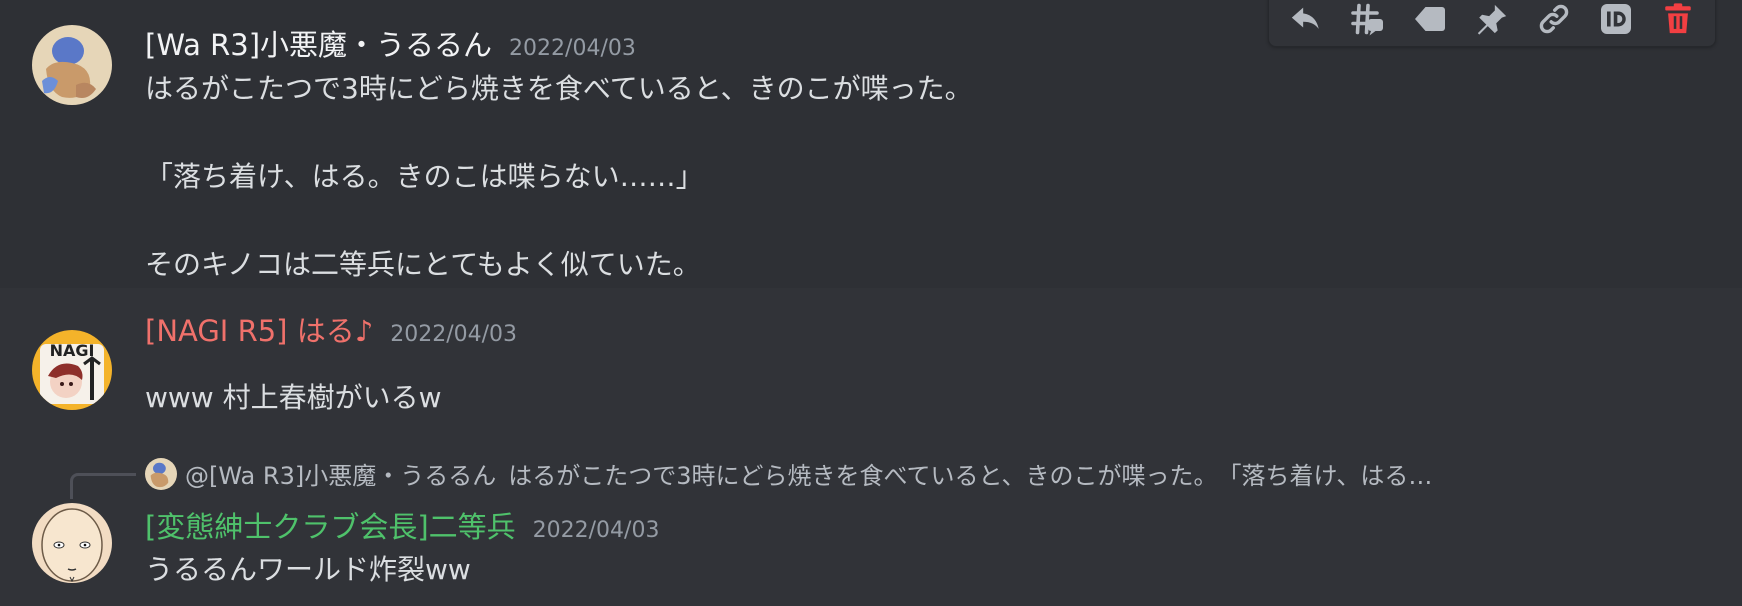 The image size is (1742, 606). Describe the element at coordinates (103, 486) in the screenshot. I see `reply-spine` at that location.